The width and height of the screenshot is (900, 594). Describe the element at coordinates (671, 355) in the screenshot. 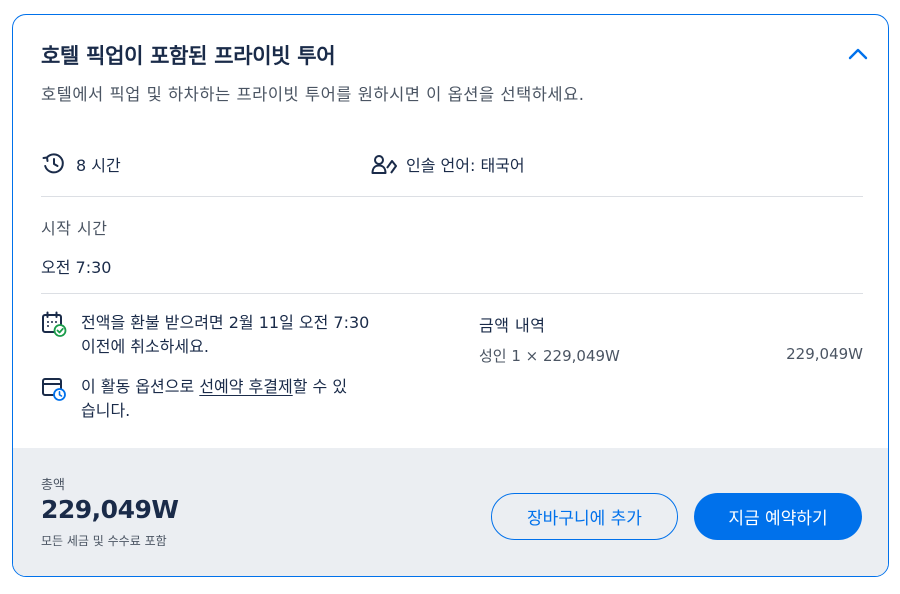

I see `price-breakdown-row: 성인 1 × 229,049W 229,049W` at that location.